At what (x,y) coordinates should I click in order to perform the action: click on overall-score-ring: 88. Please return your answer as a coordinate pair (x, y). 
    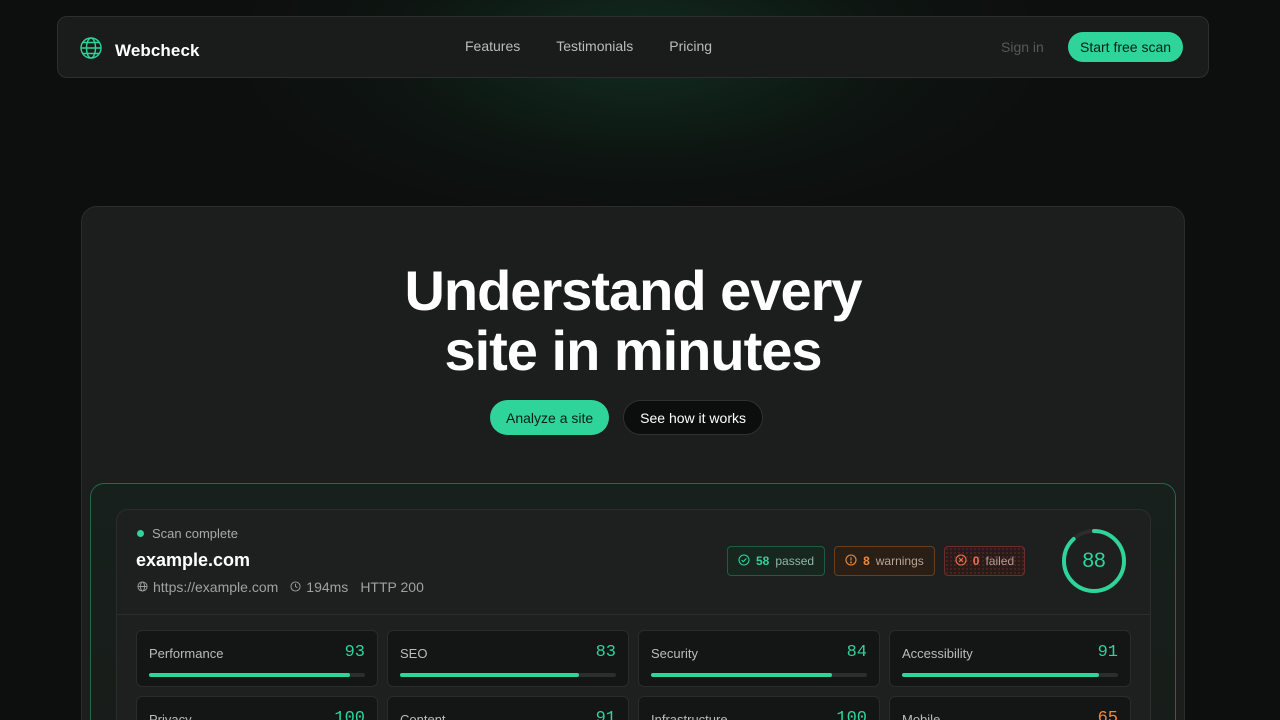
    Looking at the image, I should click on (1094, 561).